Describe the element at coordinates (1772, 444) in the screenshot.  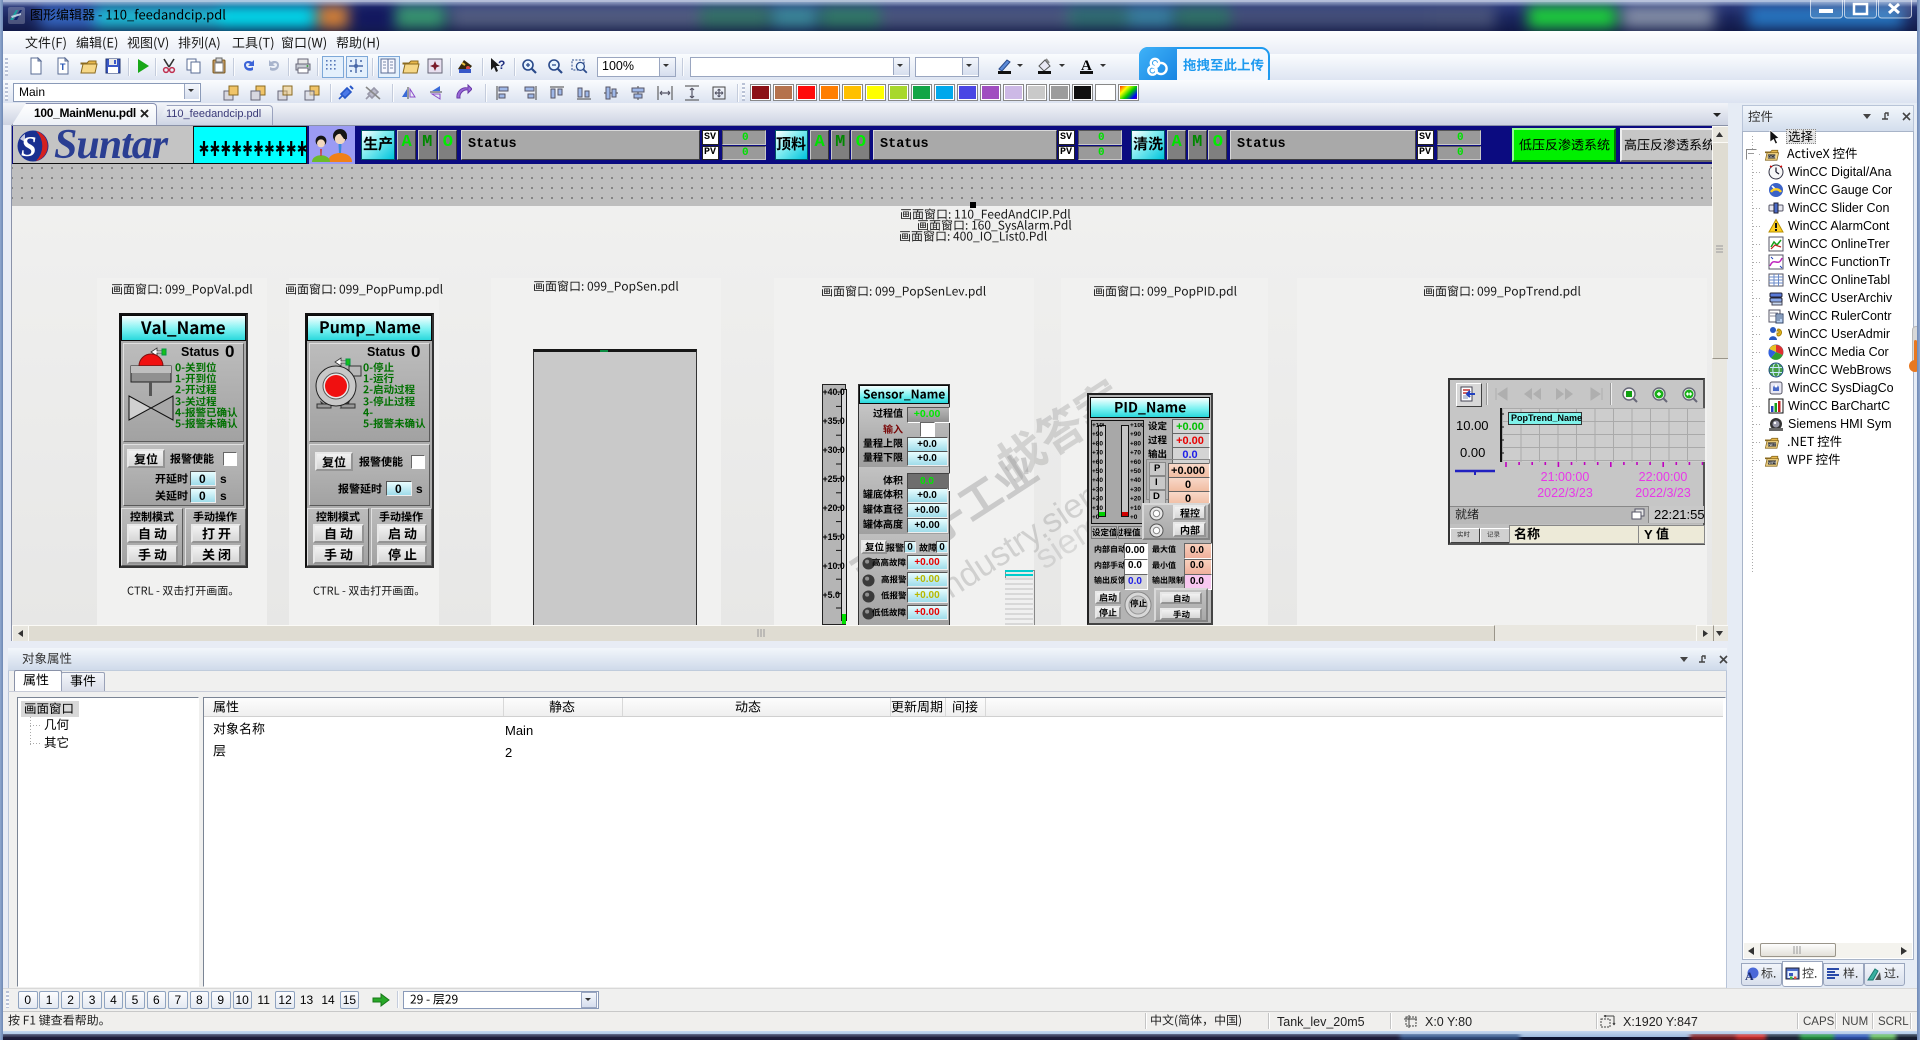
I see `svg-text: NET` at that location.